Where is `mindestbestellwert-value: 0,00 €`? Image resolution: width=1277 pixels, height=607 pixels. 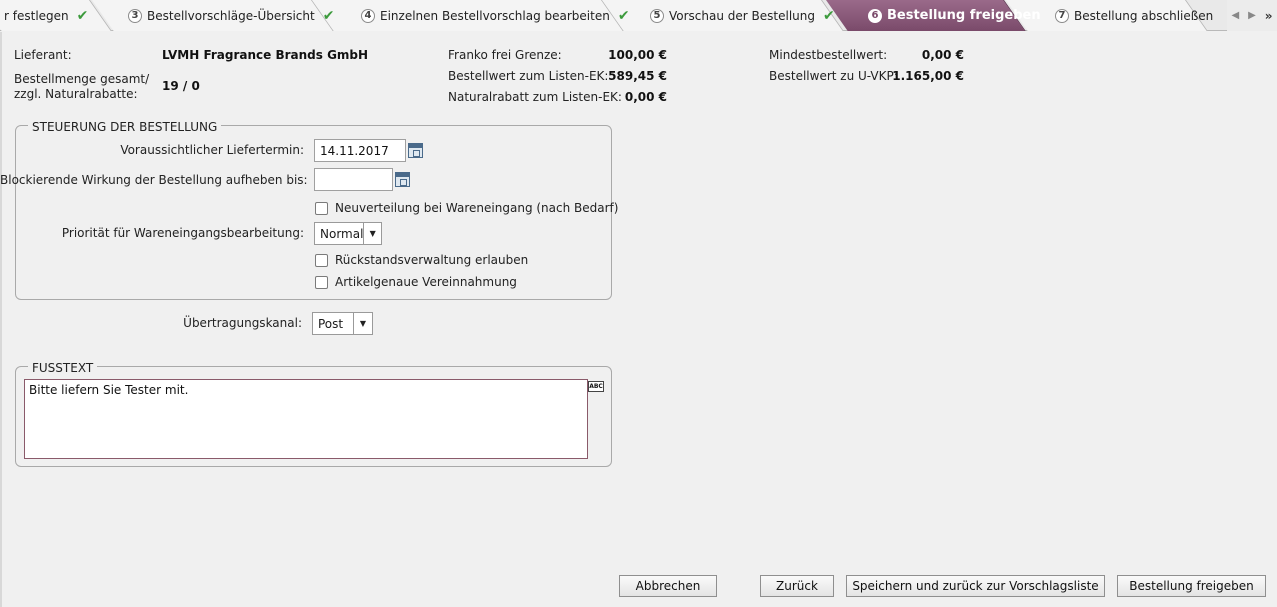
mindestbestellwert-value: 0,00 € is located at coordinates (942, 55).